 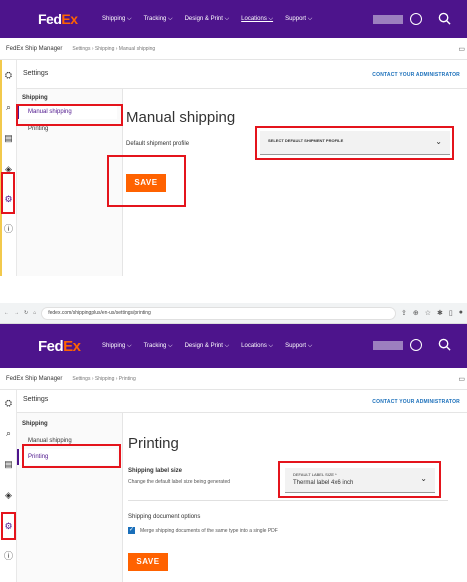 What do you see at coordinates (155, 471) in the screenshot?
I see `label-size-heading: Shipping label size` at bounding box center [155, 471].